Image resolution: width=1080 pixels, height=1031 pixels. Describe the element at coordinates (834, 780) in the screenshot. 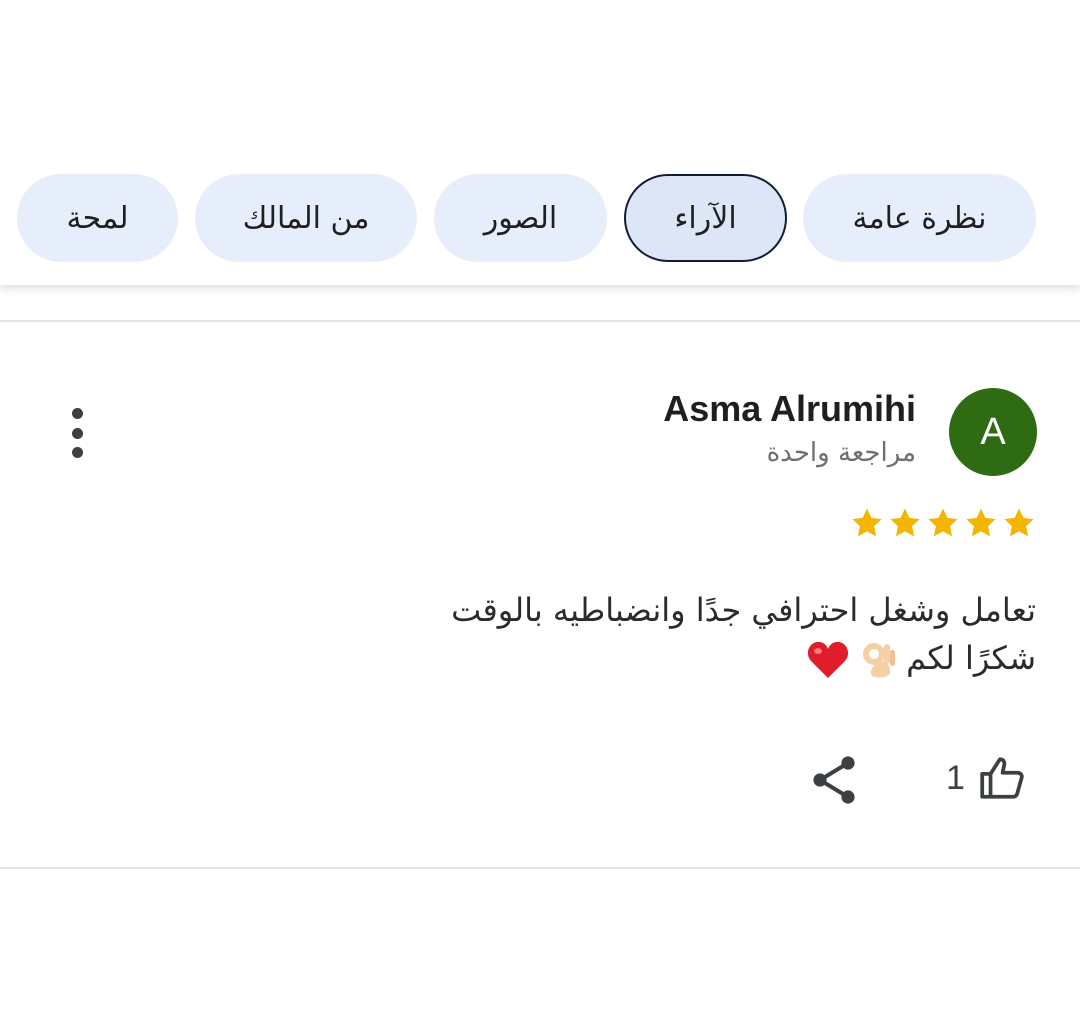

I see `share-icon` at that location.